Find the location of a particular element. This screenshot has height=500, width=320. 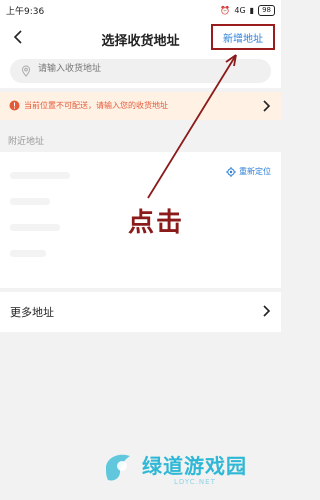

alarm-icon: ⏰ is located at coordinates (225, 10).